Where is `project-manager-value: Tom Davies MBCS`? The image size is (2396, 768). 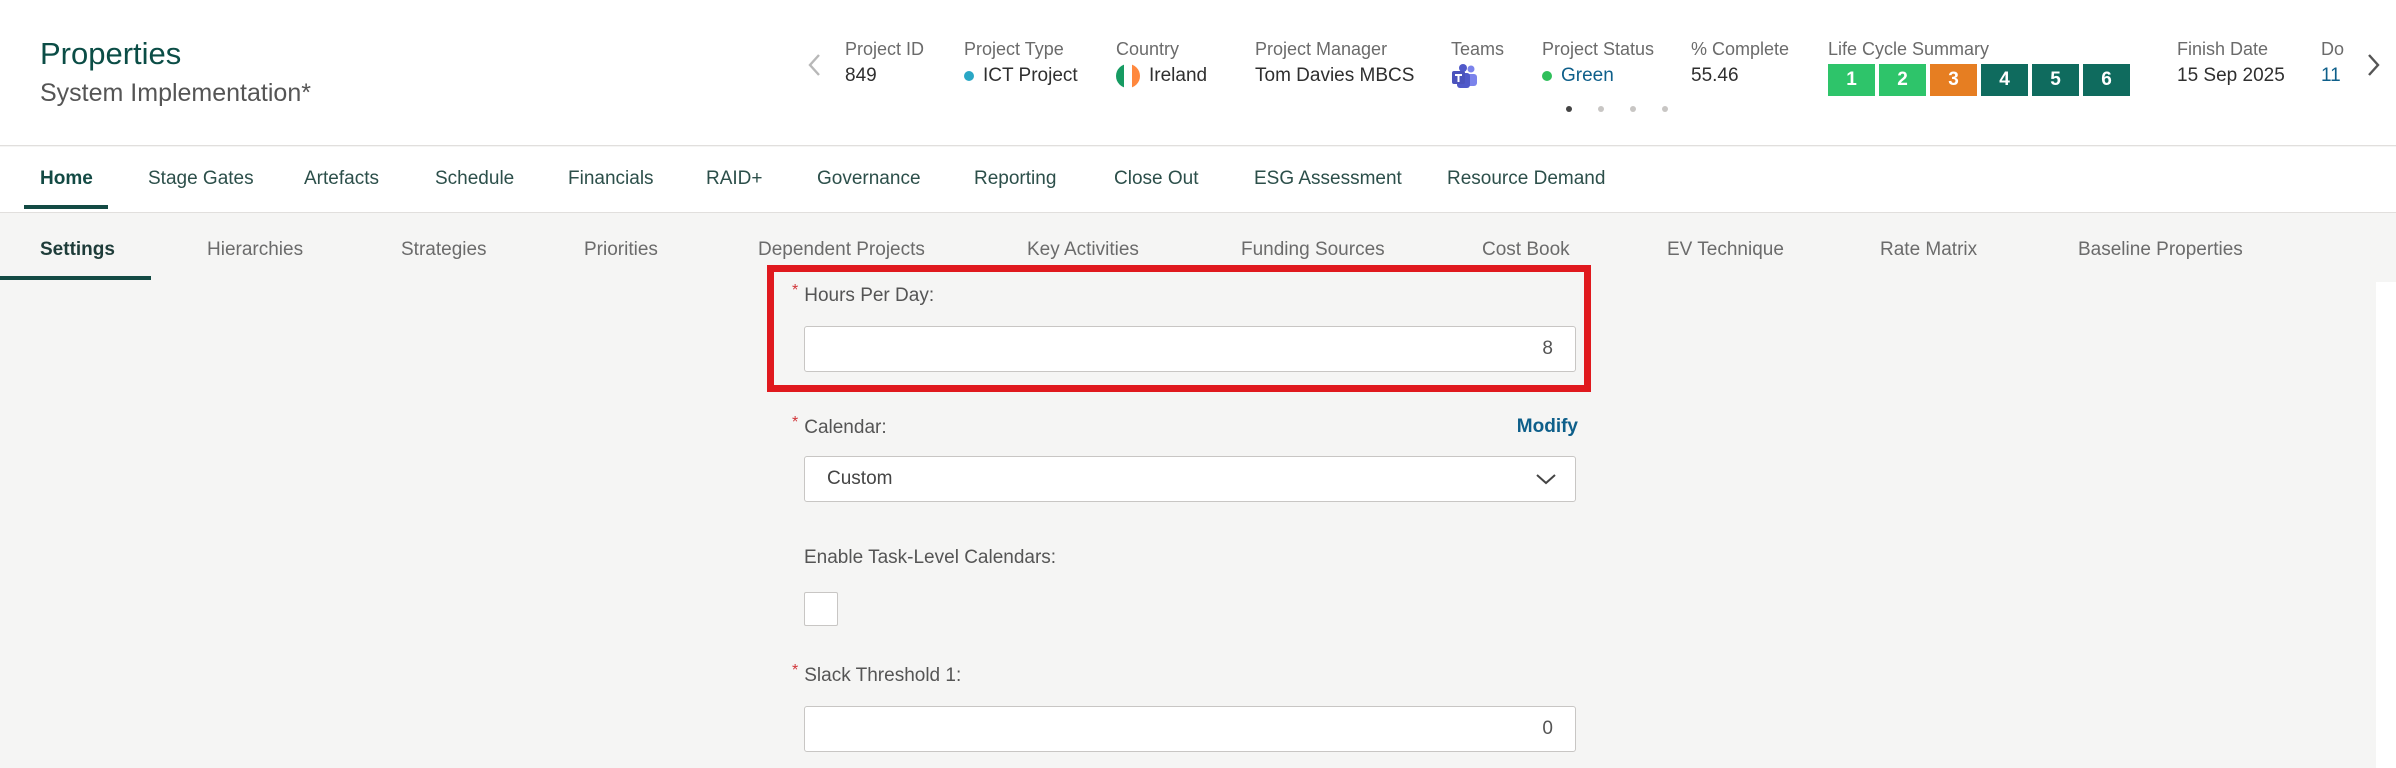 project-manager-value: Tom Davies MBCS is located at coordinates (1335, 75).